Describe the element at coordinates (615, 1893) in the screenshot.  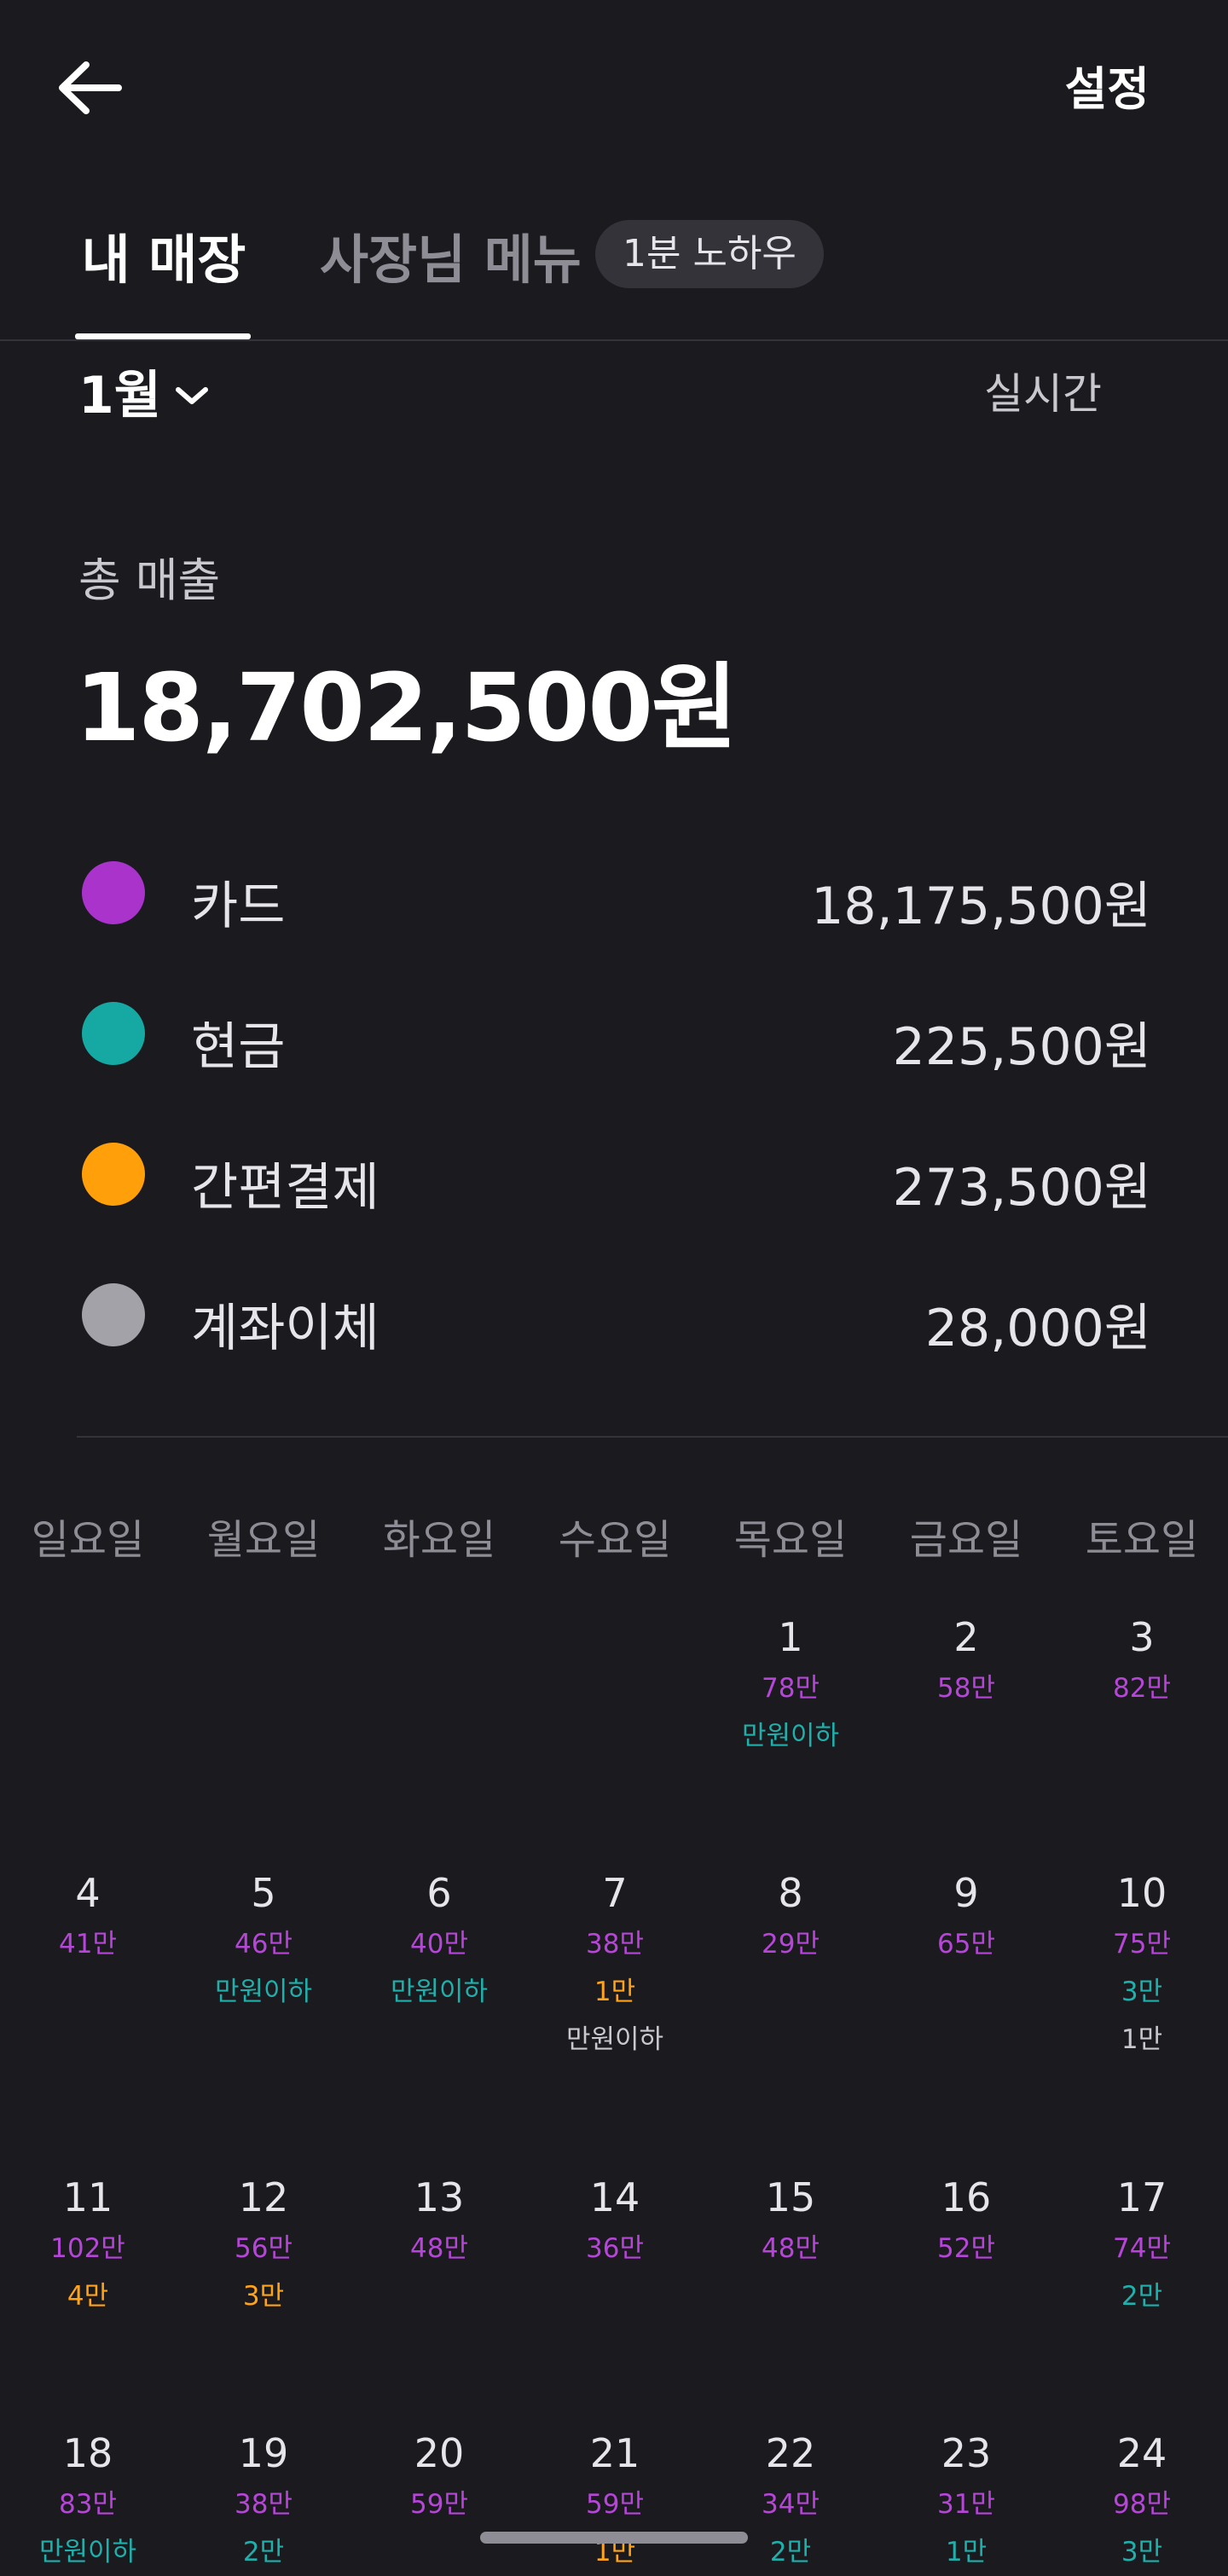
I see `calendar-day-number: 7` at that location.